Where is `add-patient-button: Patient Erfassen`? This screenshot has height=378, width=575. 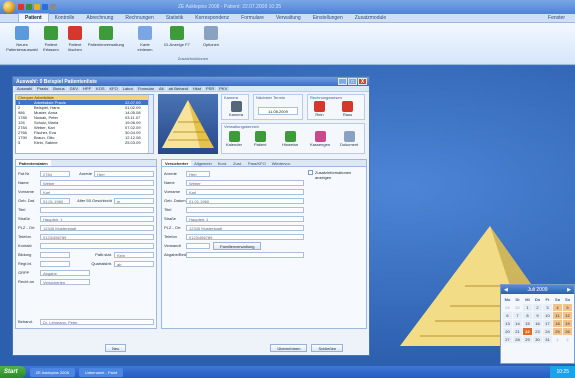
add-patient-button: Patient Erfassen is located at coordinates (51, 39).